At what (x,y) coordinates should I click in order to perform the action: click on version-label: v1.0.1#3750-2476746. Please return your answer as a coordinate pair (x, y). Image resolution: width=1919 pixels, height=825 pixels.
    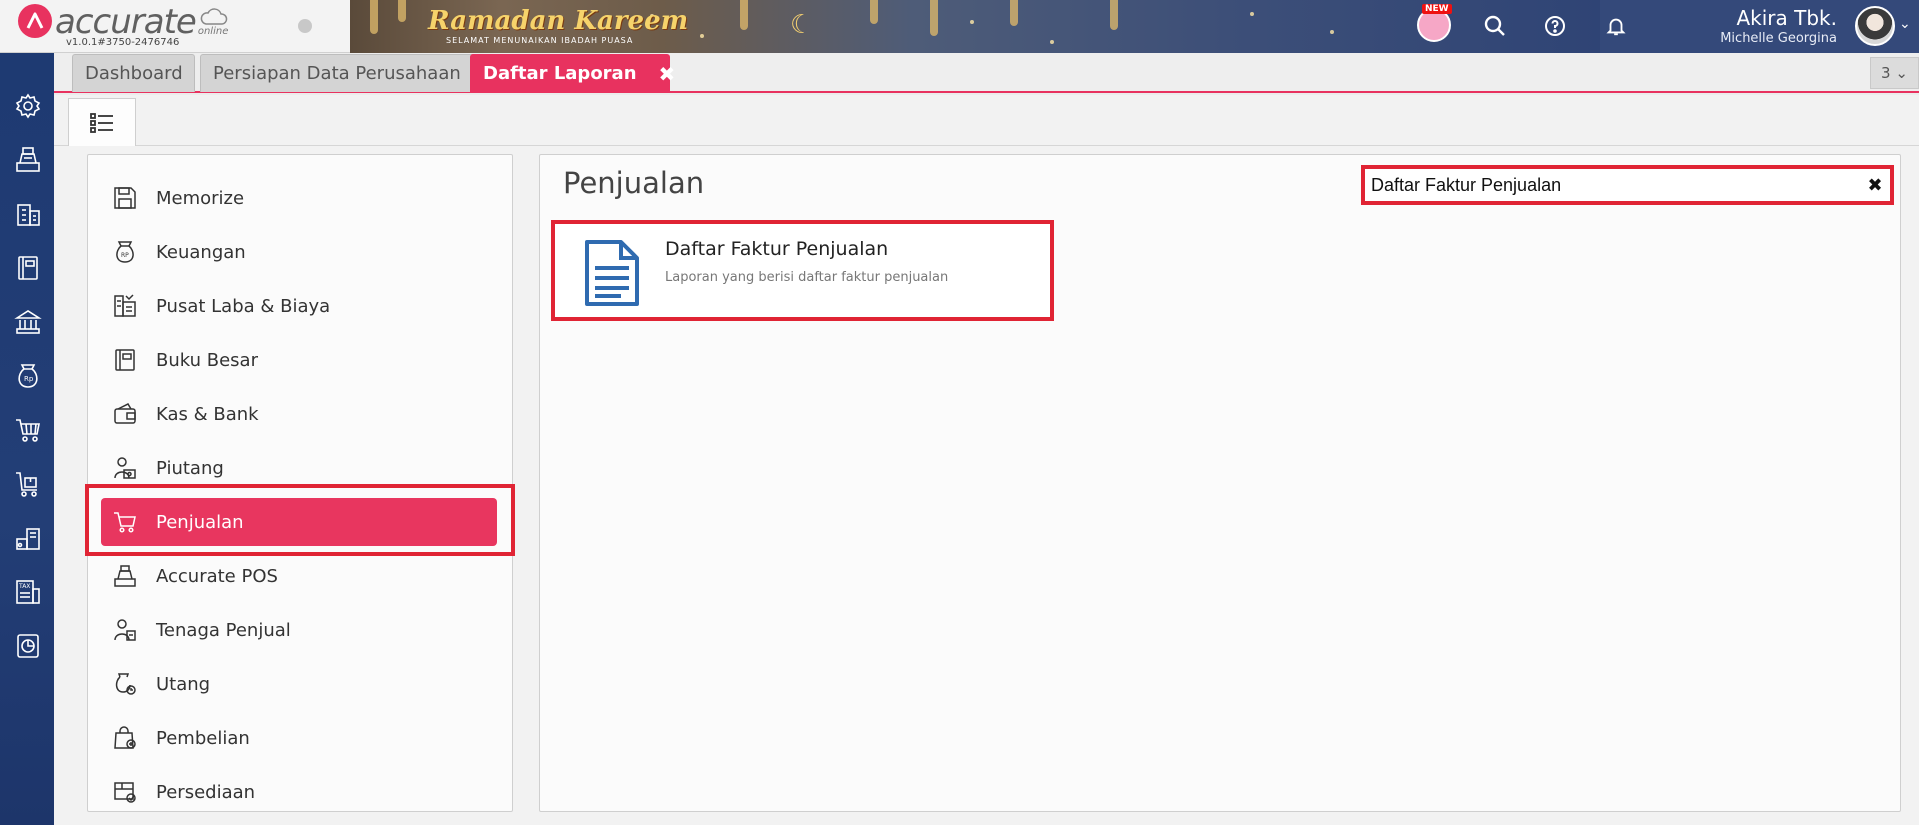
    Looking at the image, I should click on (123, 42).